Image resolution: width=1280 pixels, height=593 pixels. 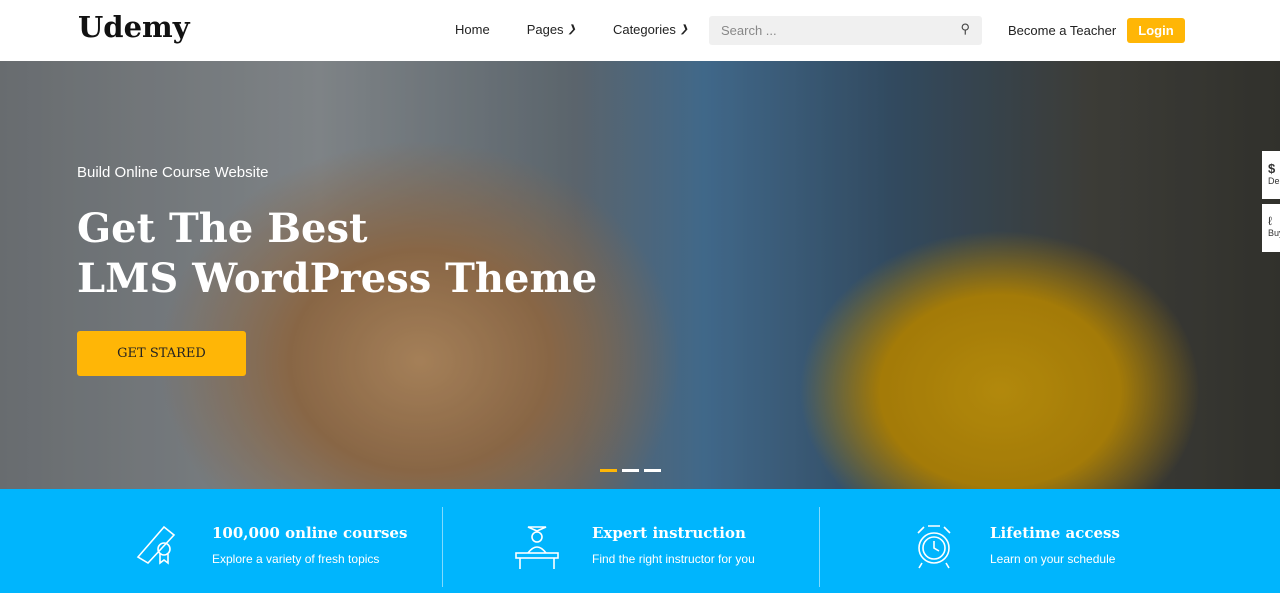 What do you see at coordinates (173, 172) in the screenshot?
I see `hero-subtitle: Build Online Course Website` at bounding box center [173, 172].